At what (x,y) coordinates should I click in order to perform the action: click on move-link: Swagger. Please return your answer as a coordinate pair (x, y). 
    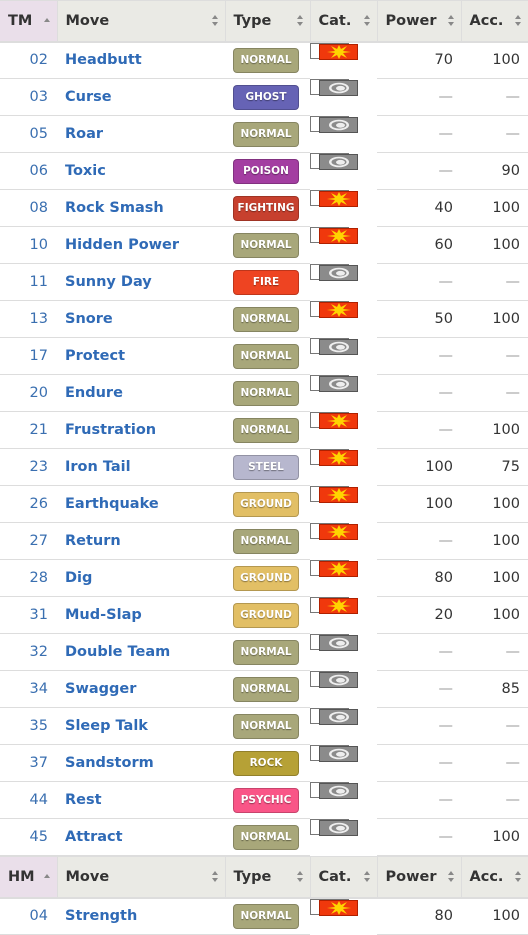
    Looking at the image, I should click on (100, 689).